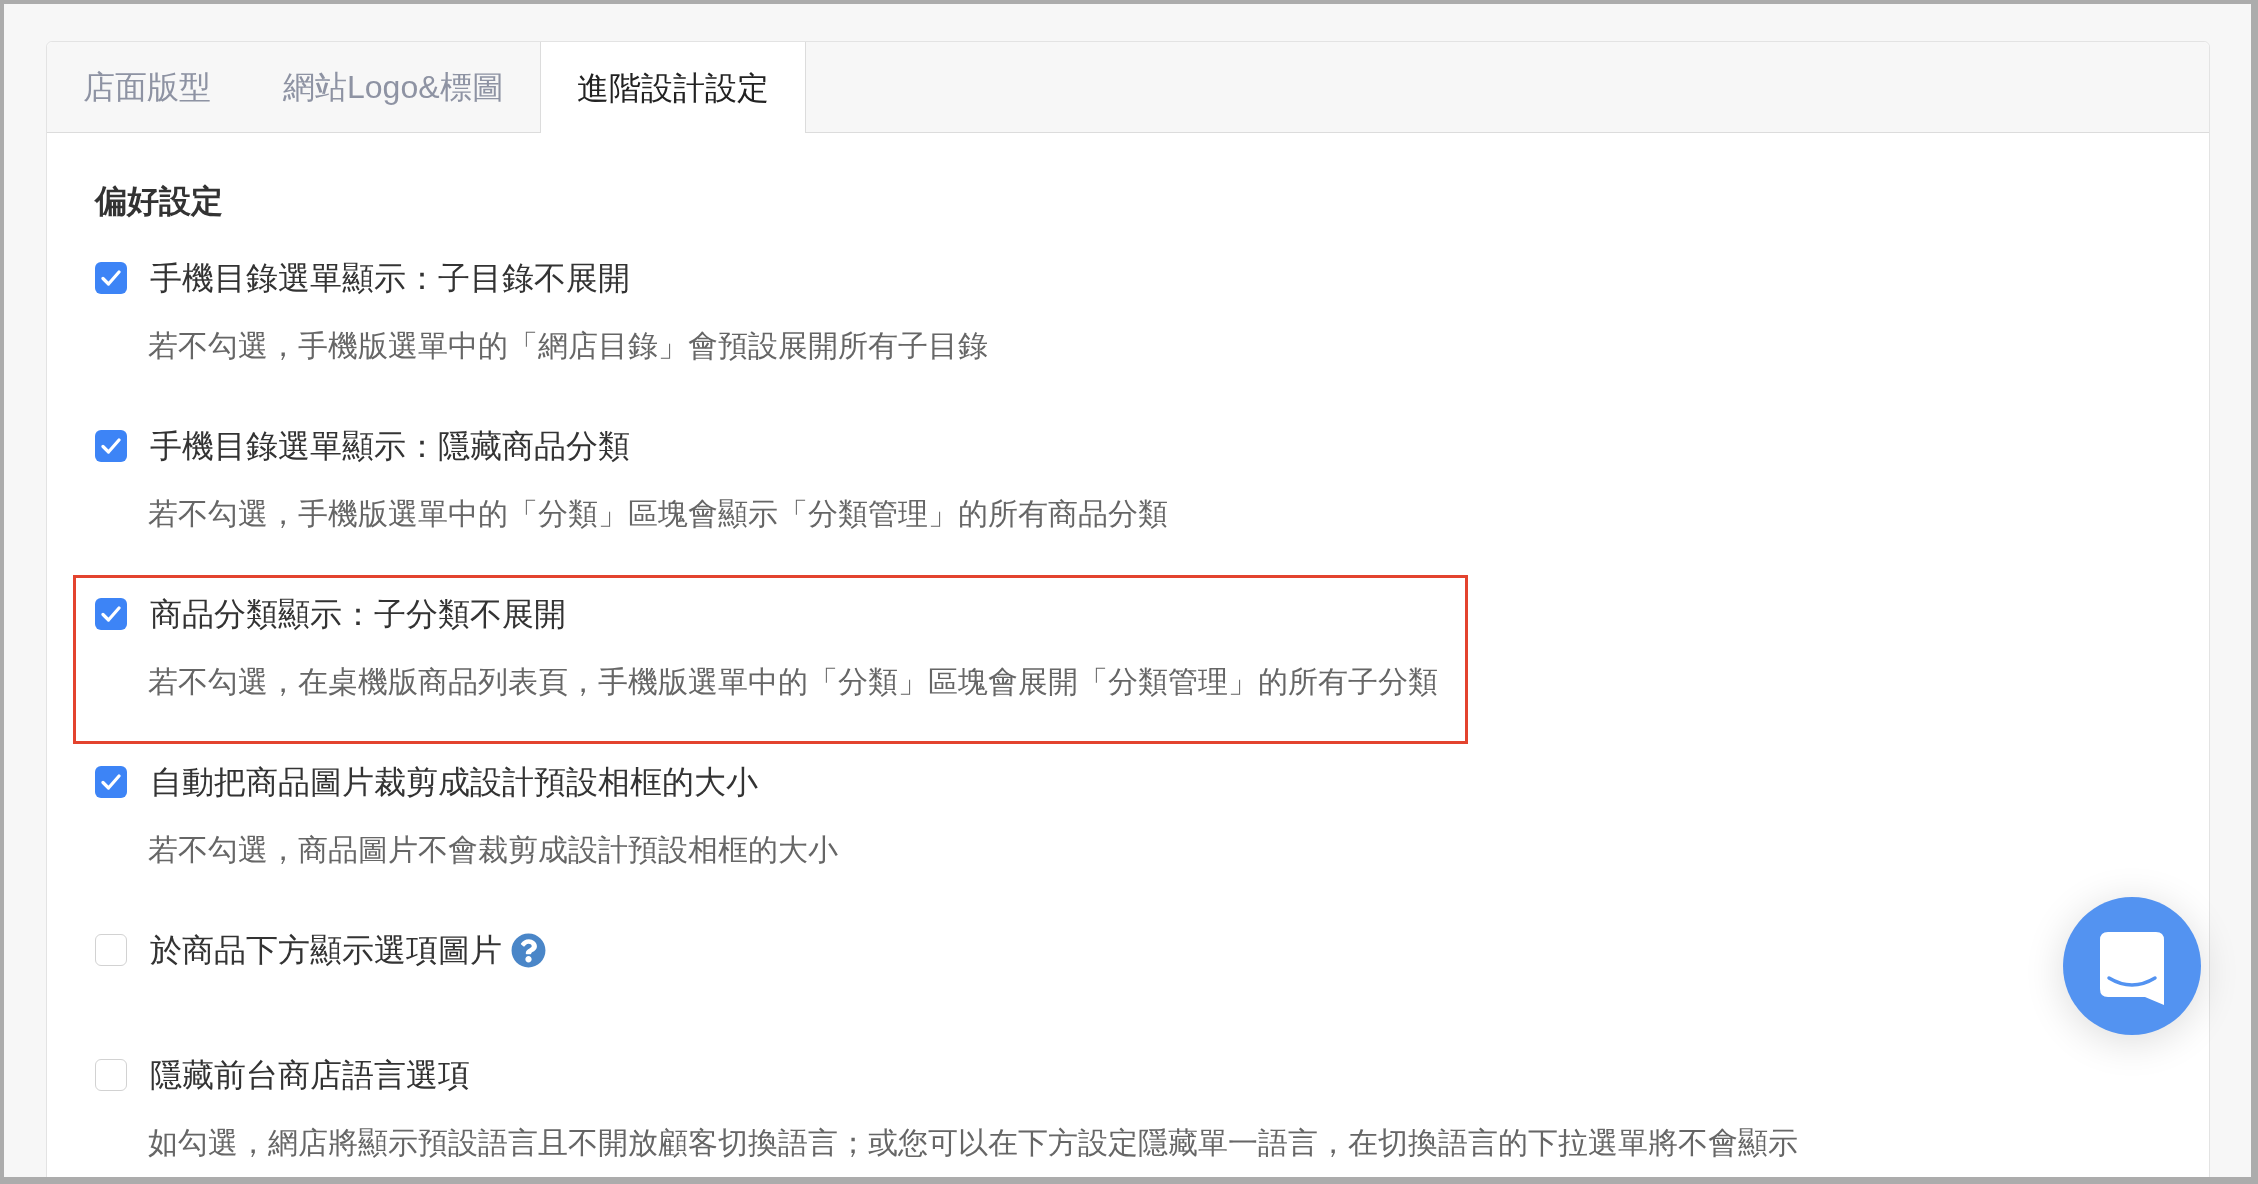  Describe the element at coordinates (528, 950) in the screenshot. I see `help-icon` at that location.